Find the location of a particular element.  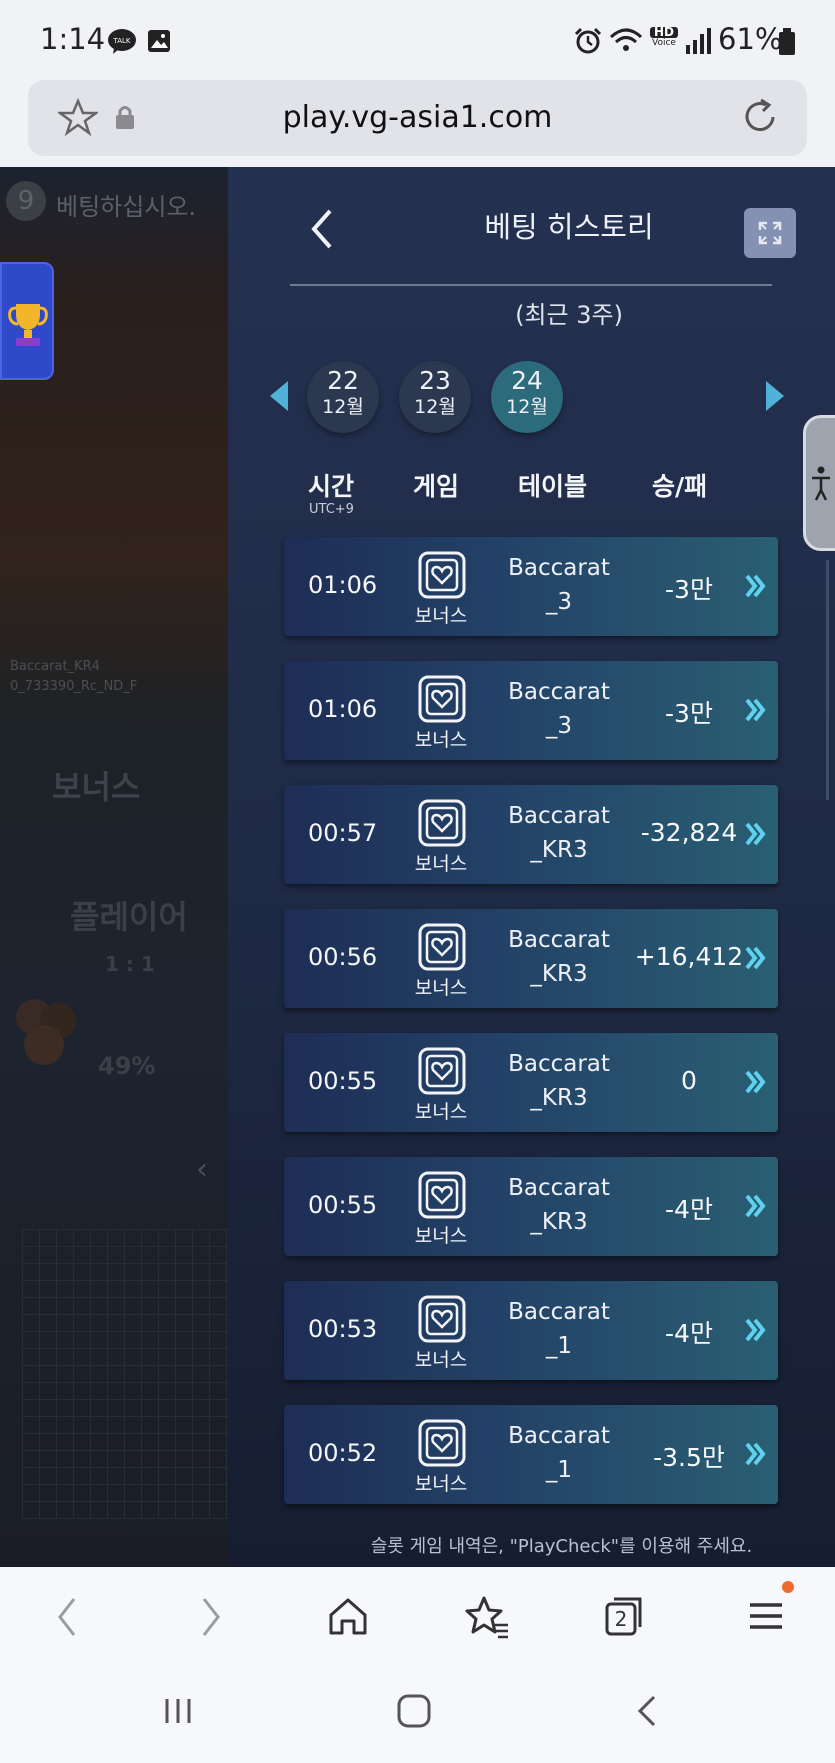

browser-toolbar: 2 is located at coordinates (417, 1619).